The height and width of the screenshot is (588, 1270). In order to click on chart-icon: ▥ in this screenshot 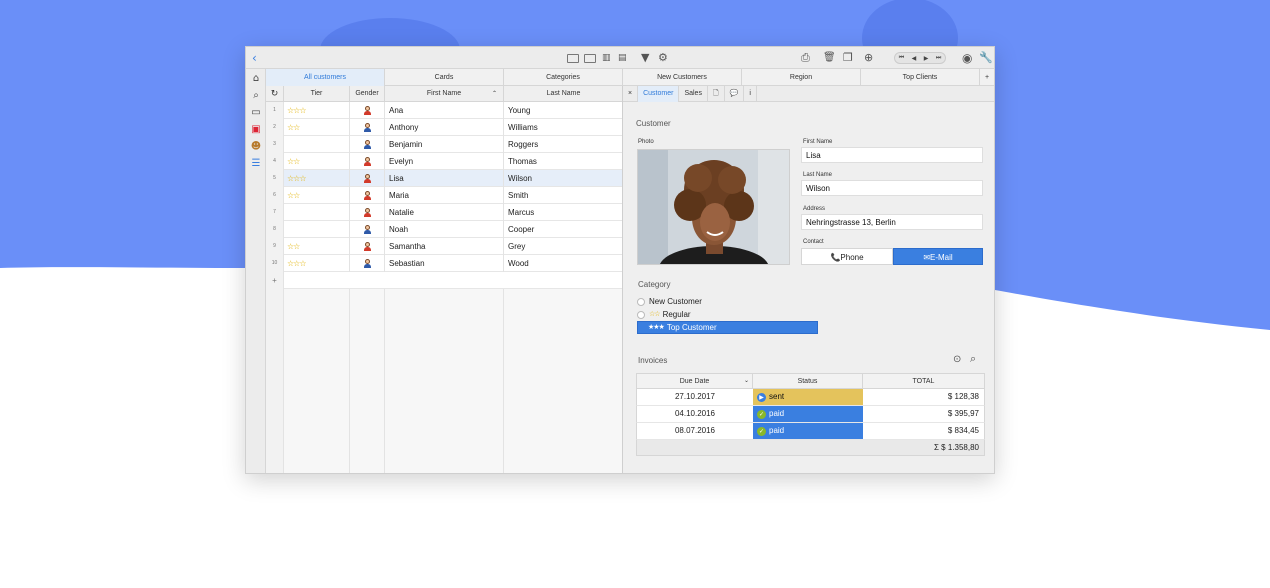, I will do `click(606, 58)`.